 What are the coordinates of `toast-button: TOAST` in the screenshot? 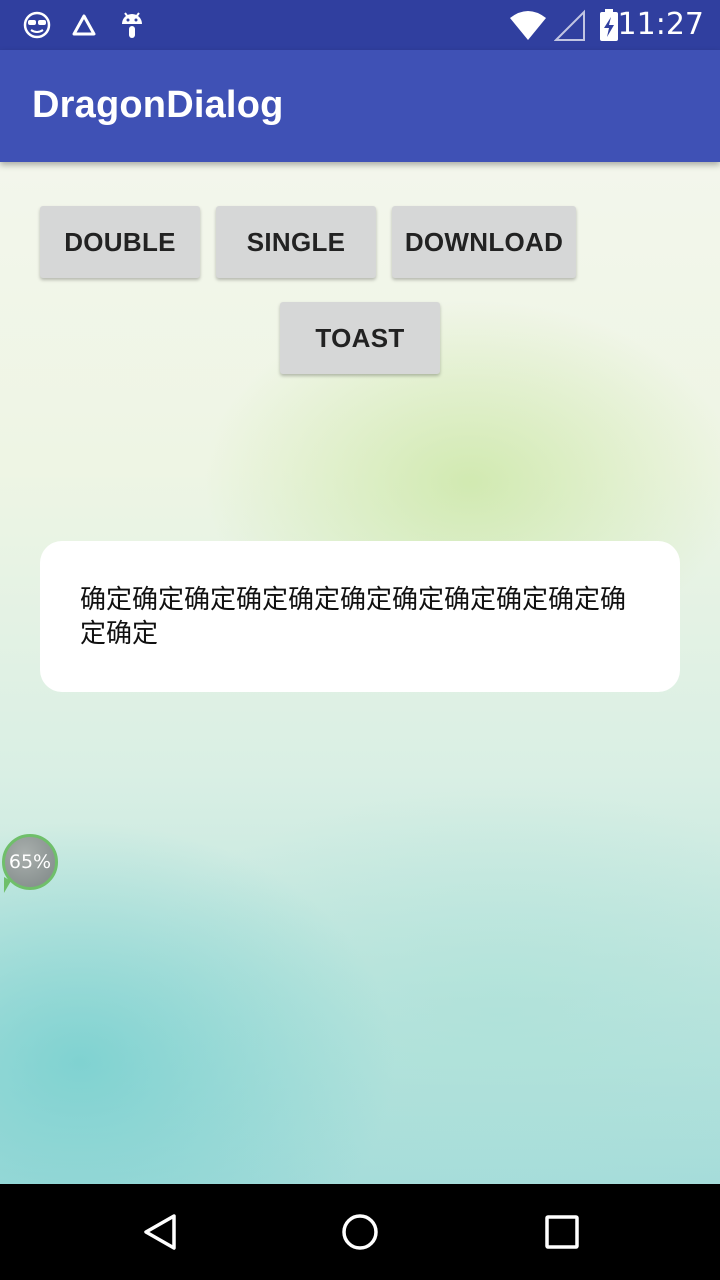 It's located at (360, 338).